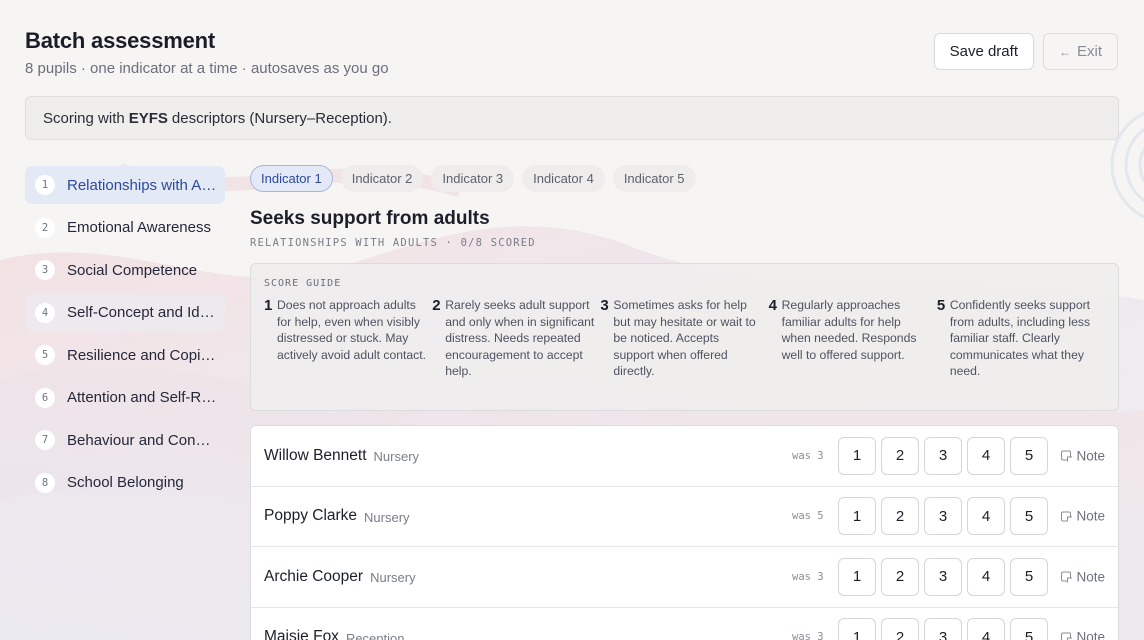 The height and width of the screenshot is (640, 1144). I want to click on tab-indicator-2: Indicator 2, so click(382, 178).